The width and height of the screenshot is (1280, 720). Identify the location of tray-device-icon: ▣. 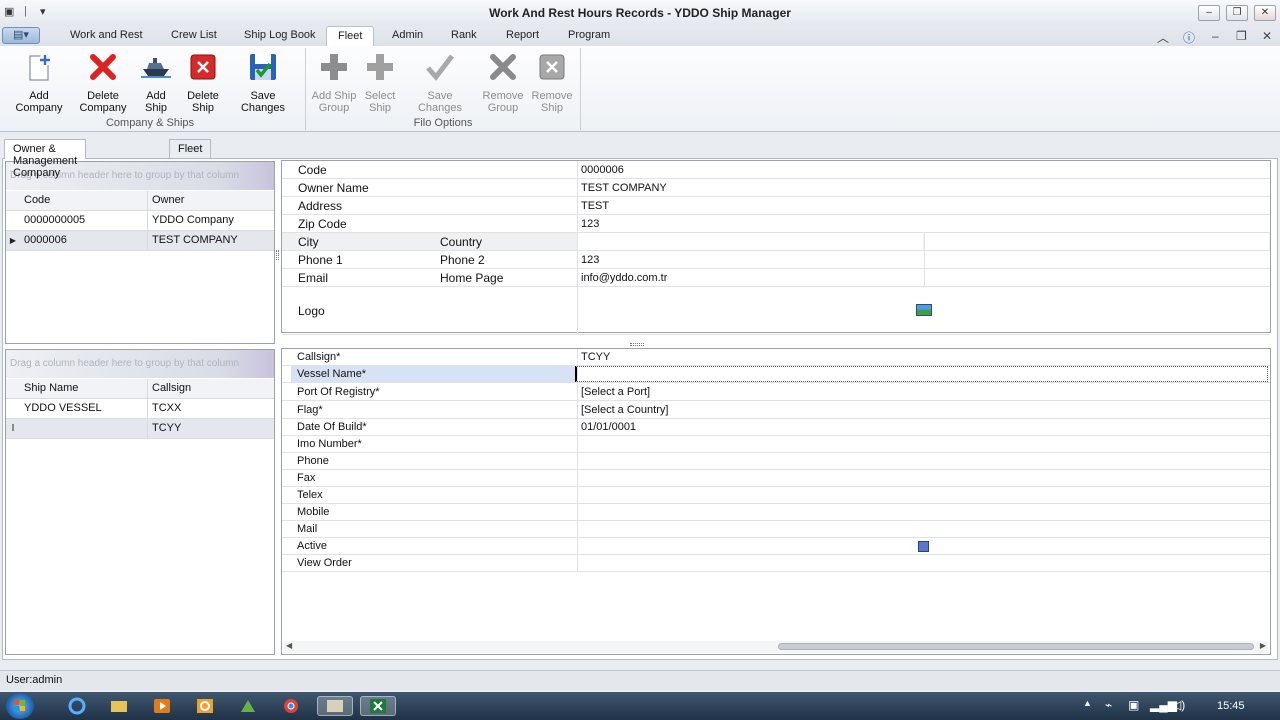
(1133, 705).